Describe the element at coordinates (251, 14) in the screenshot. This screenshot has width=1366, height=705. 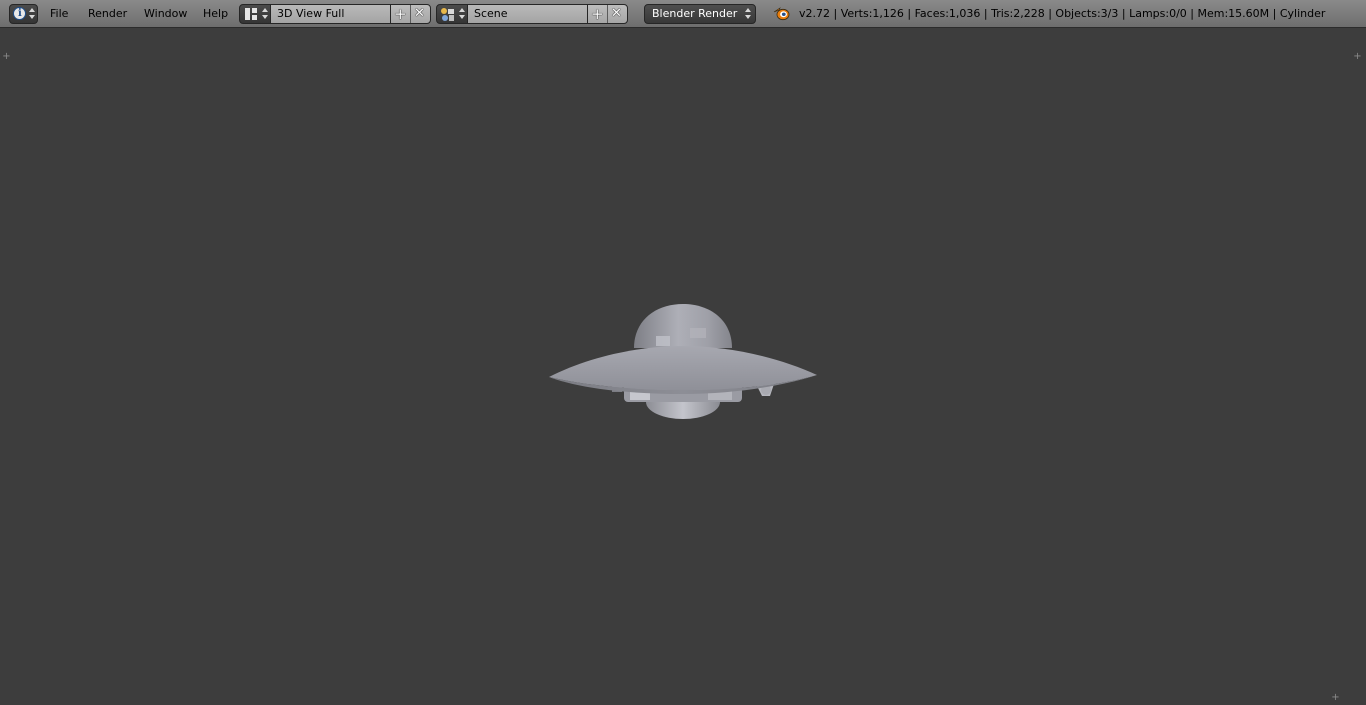
I see `layout-grid-icon` at that location.